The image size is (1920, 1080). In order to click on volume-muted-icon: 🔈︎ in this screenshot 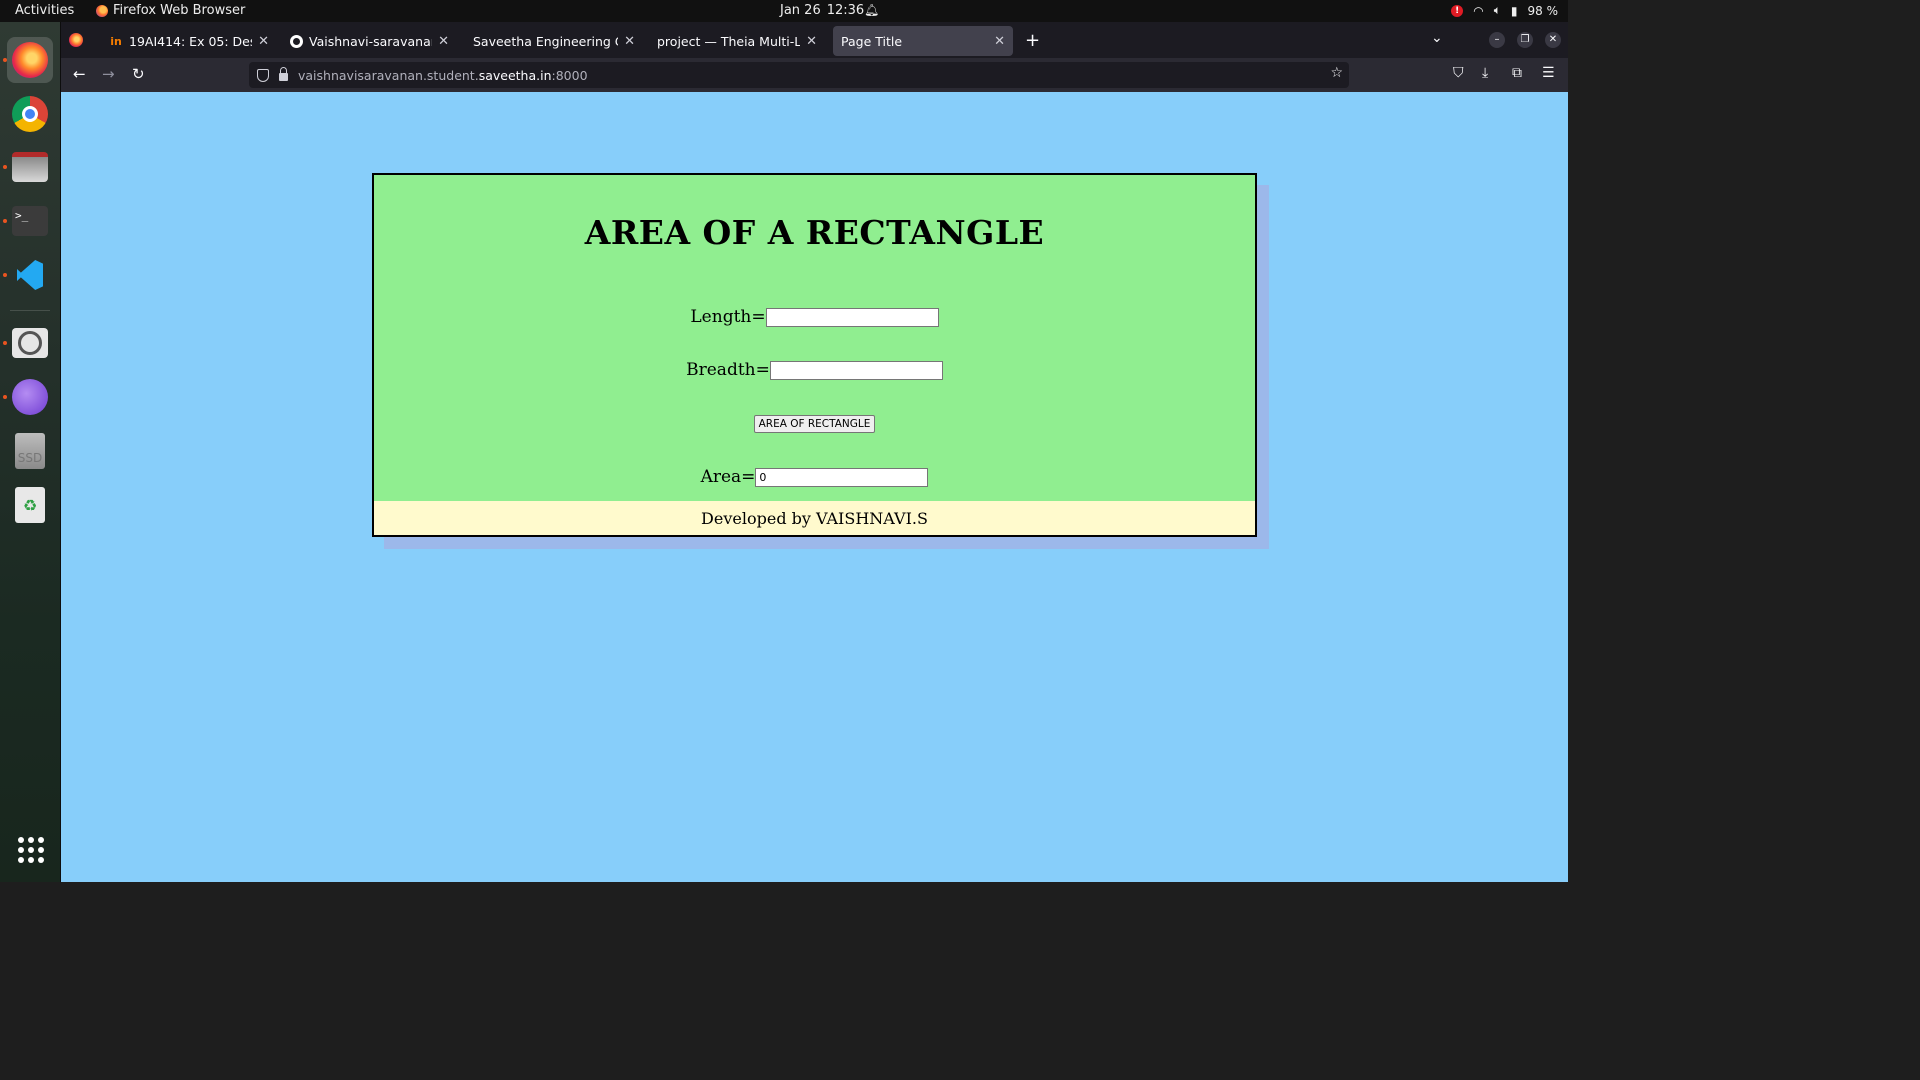, I will do `click(1497, 10)`.